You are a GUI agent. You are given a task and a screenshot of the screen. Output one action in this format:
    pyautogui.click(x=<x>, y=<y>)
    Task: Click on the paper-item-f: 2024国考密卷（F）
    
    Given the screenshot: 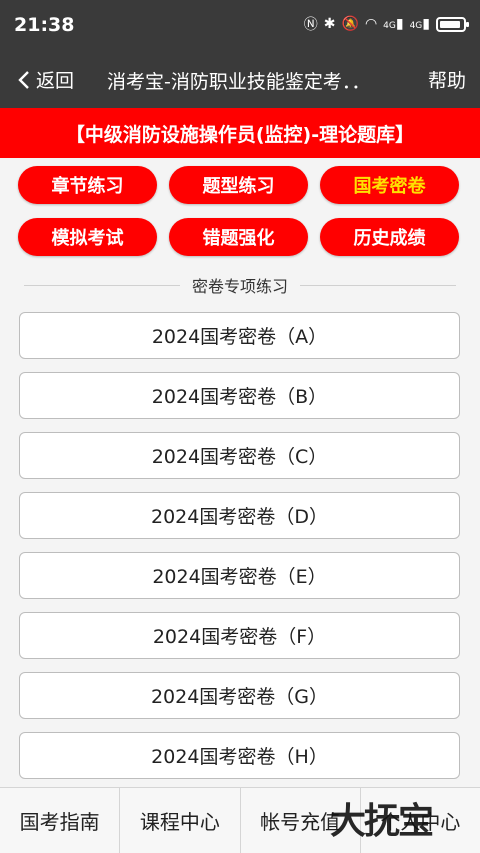 What is the action you would take?
    pyautogui.click(x=239, y=635)
    